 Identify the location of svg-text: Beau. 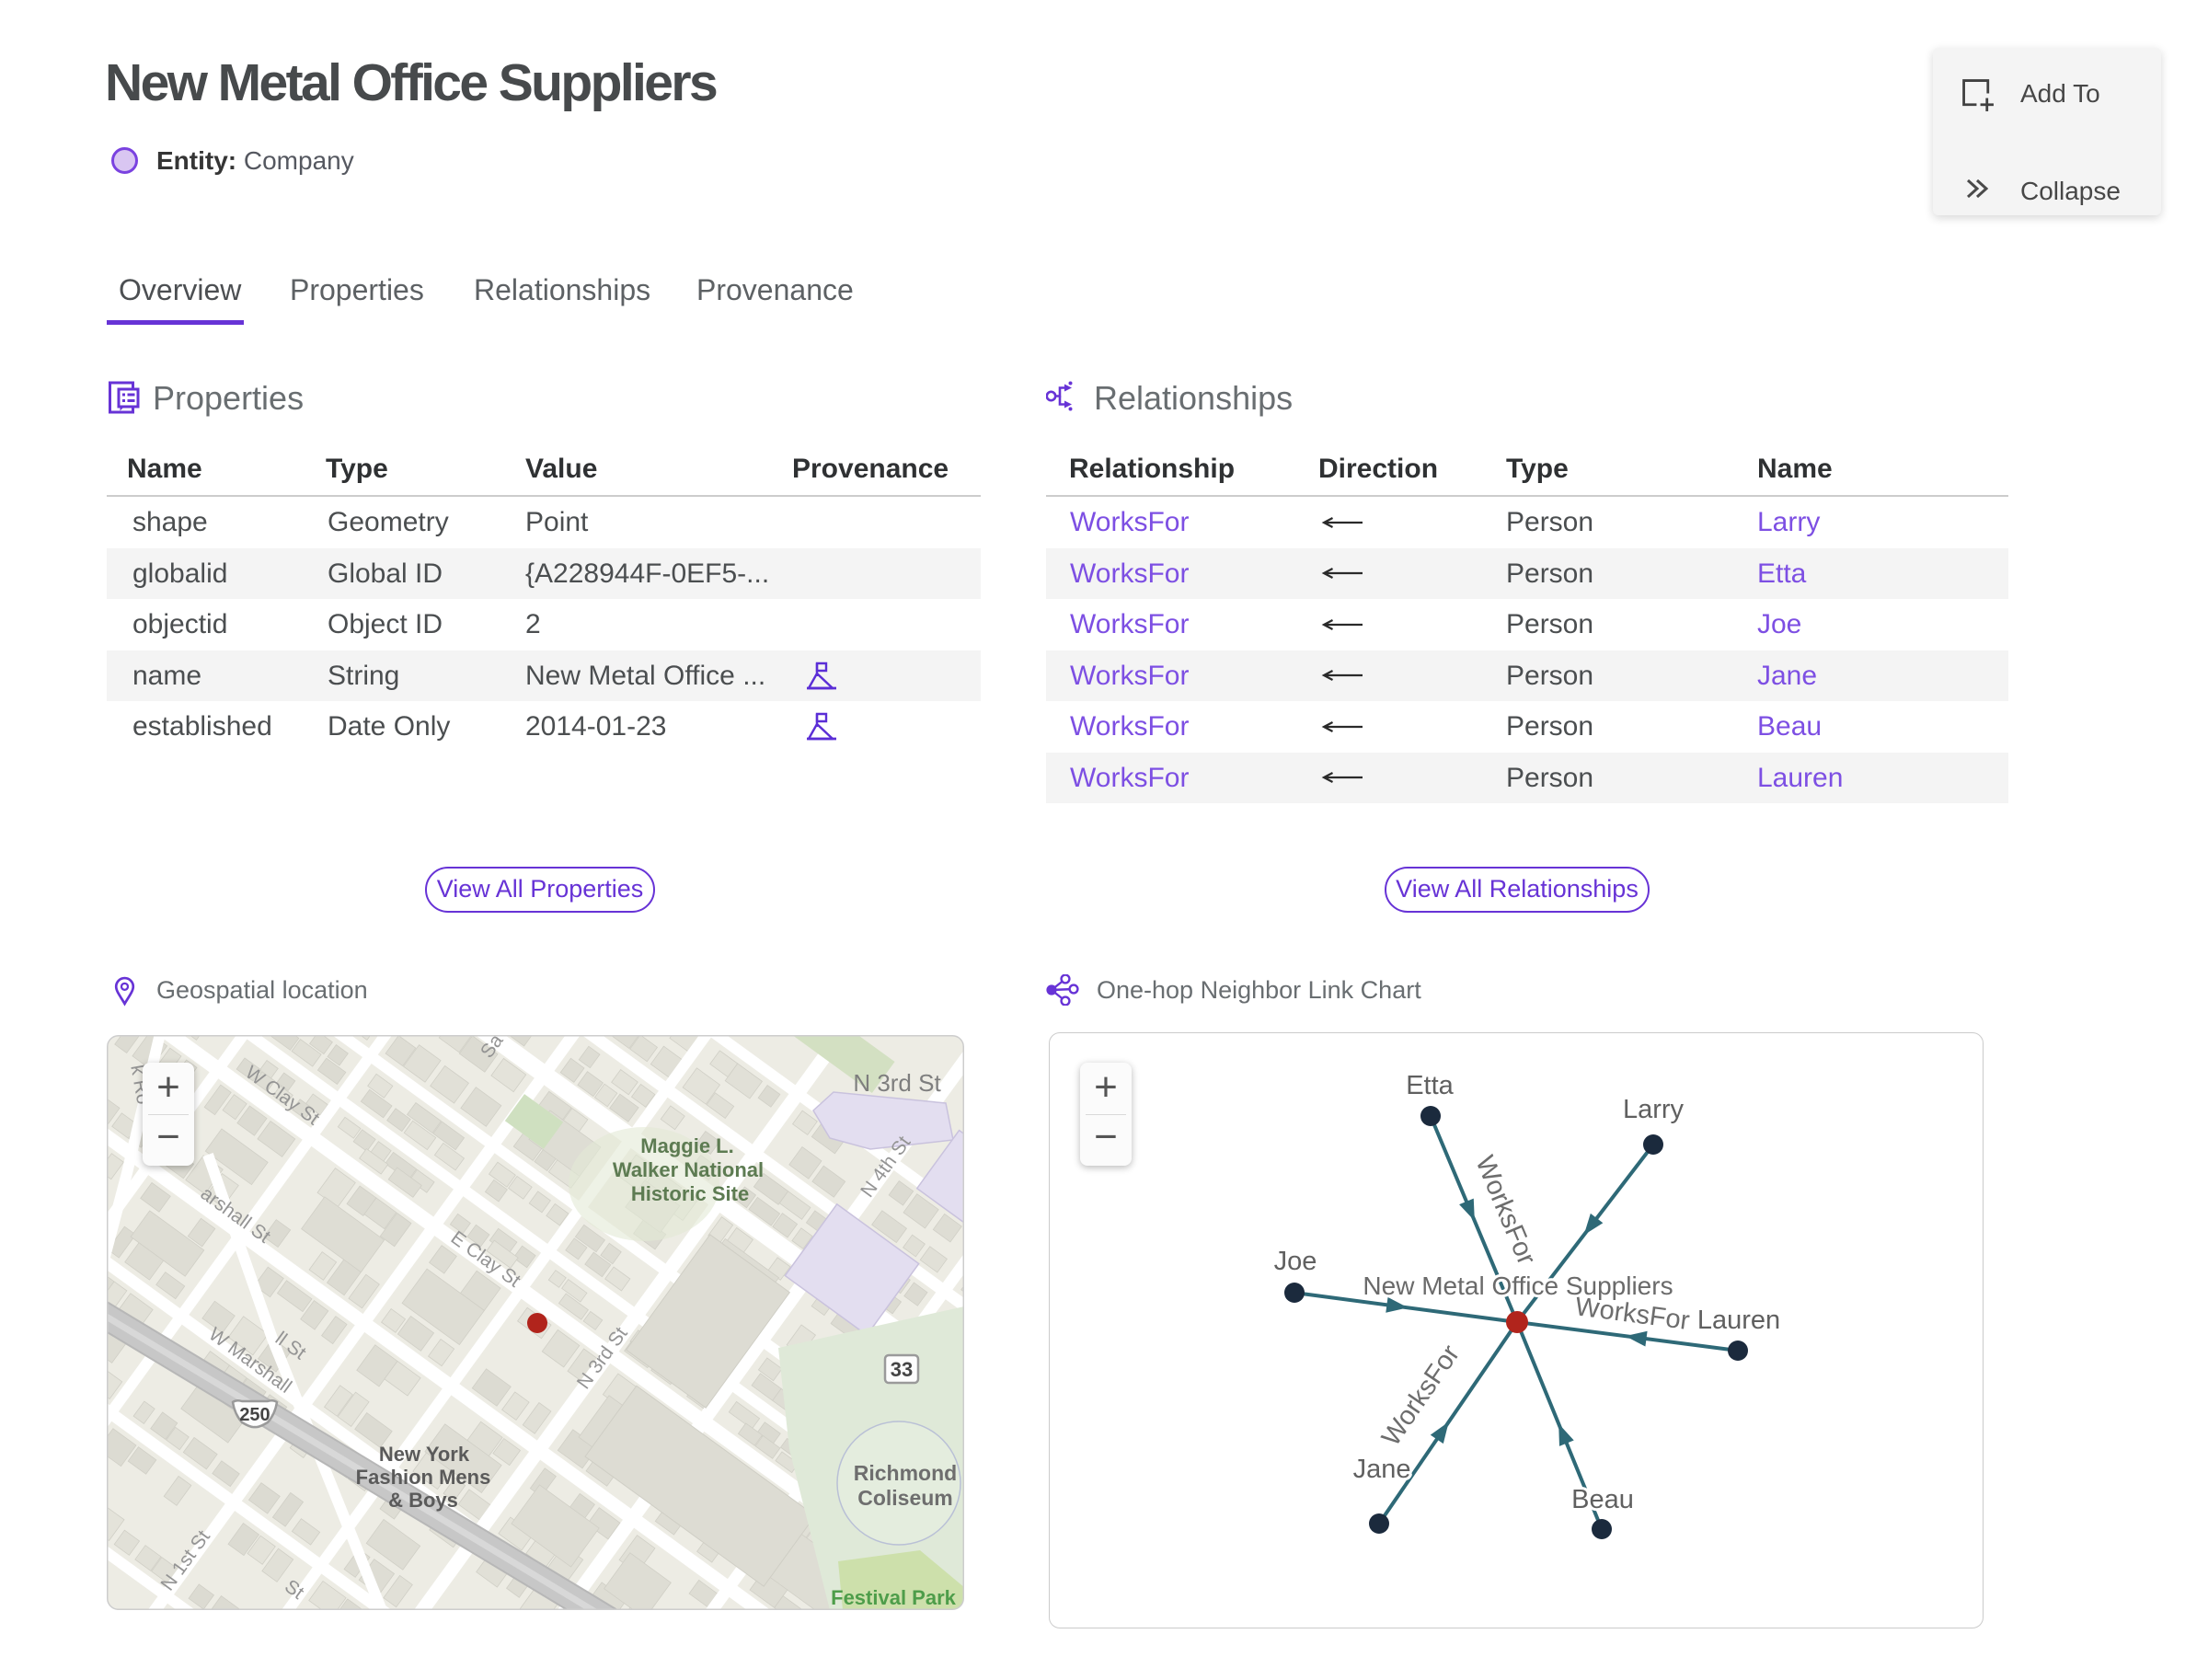
(1602, 1499).